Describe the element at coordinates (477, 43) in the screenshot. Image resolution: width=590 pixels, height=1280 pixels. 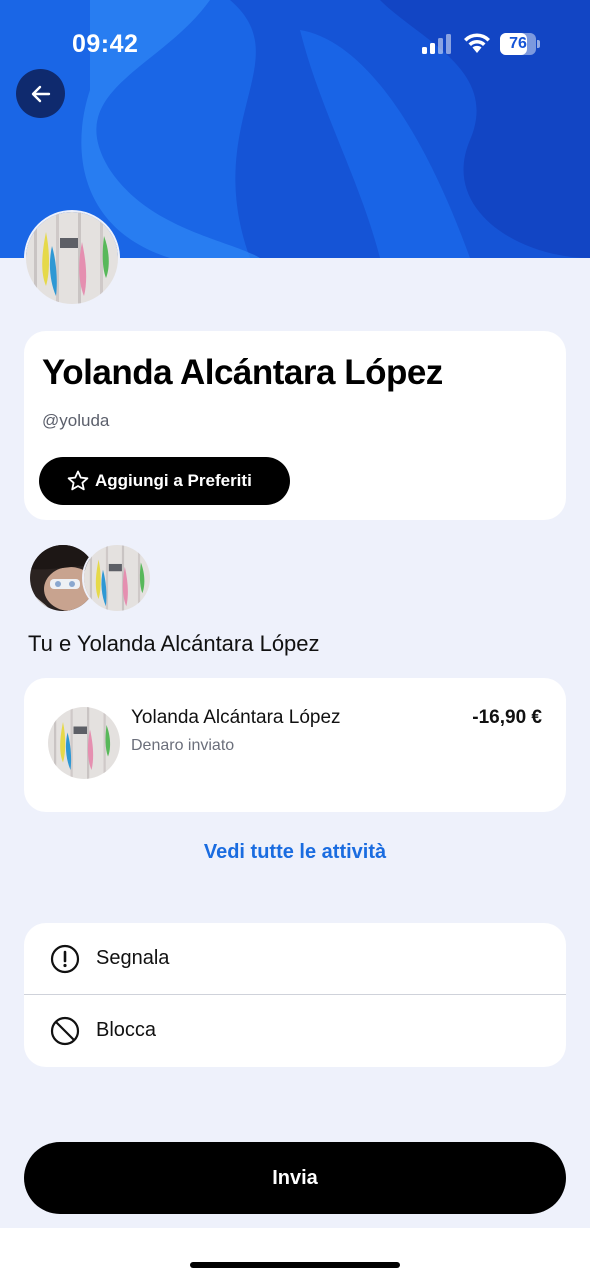
I see `wifi-icon` at that location.